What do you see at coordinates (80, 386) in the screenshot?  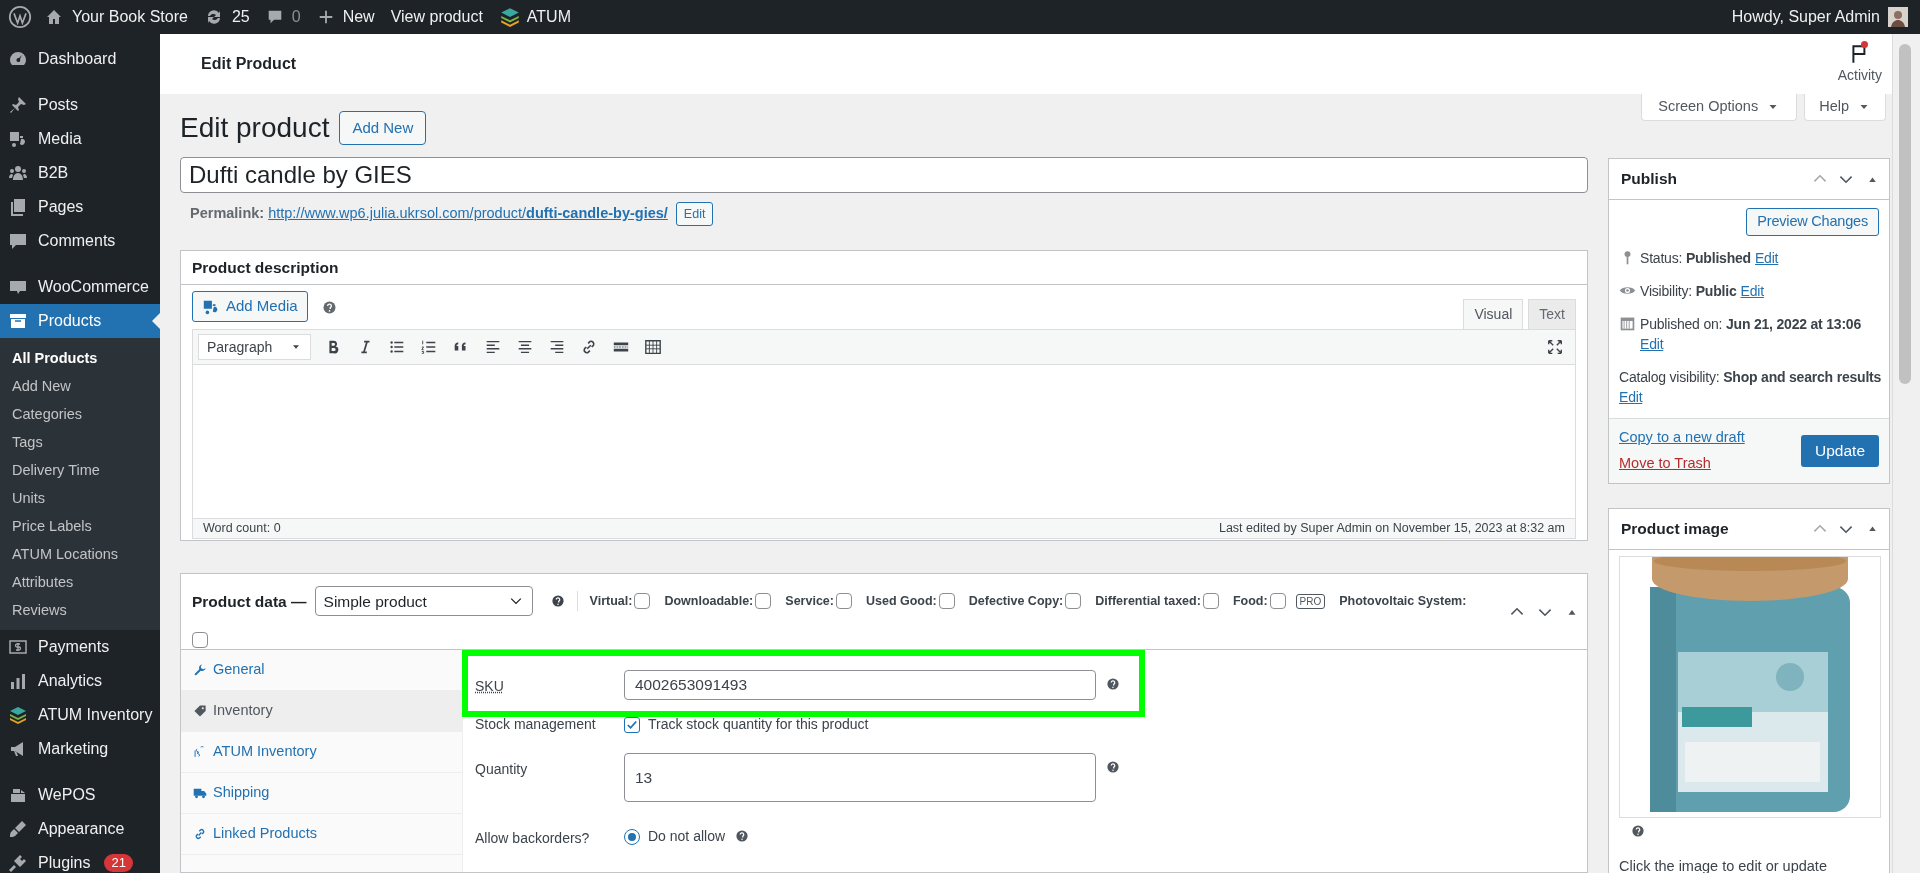 I see `submenu-item: Add New` at bounding box center [80, 386].